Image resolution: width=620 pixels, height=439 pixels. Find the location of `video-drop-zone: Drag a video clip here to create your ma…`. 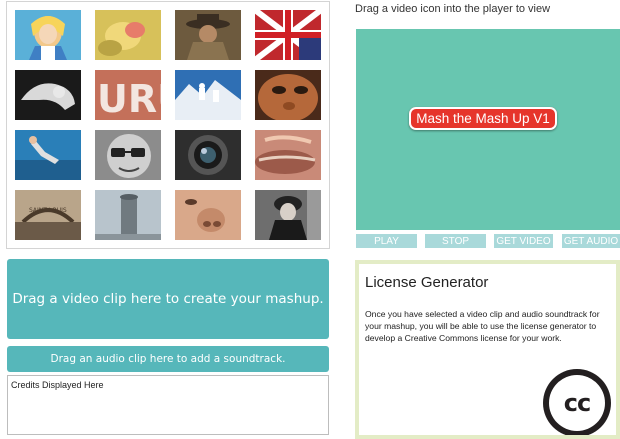

video-drop-zone: Drag a video clip here to create your ma… is located at coordinates (168, 299).